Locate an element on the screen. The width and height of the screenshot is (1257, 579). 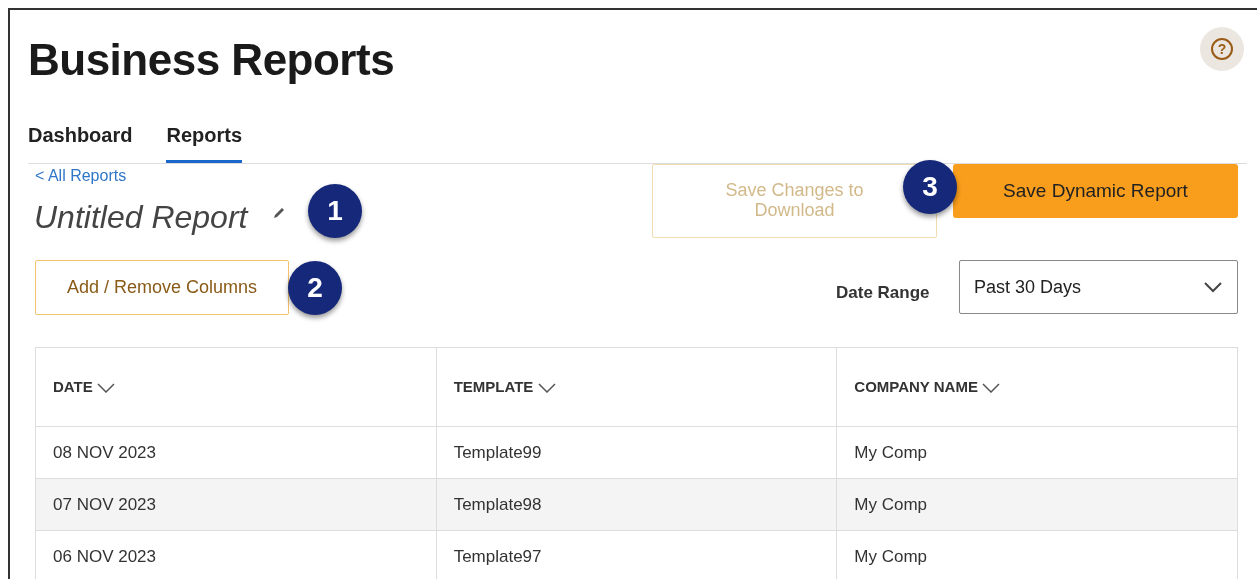
column-header: COMPANY NAME is located at coordinates (1037, 387).